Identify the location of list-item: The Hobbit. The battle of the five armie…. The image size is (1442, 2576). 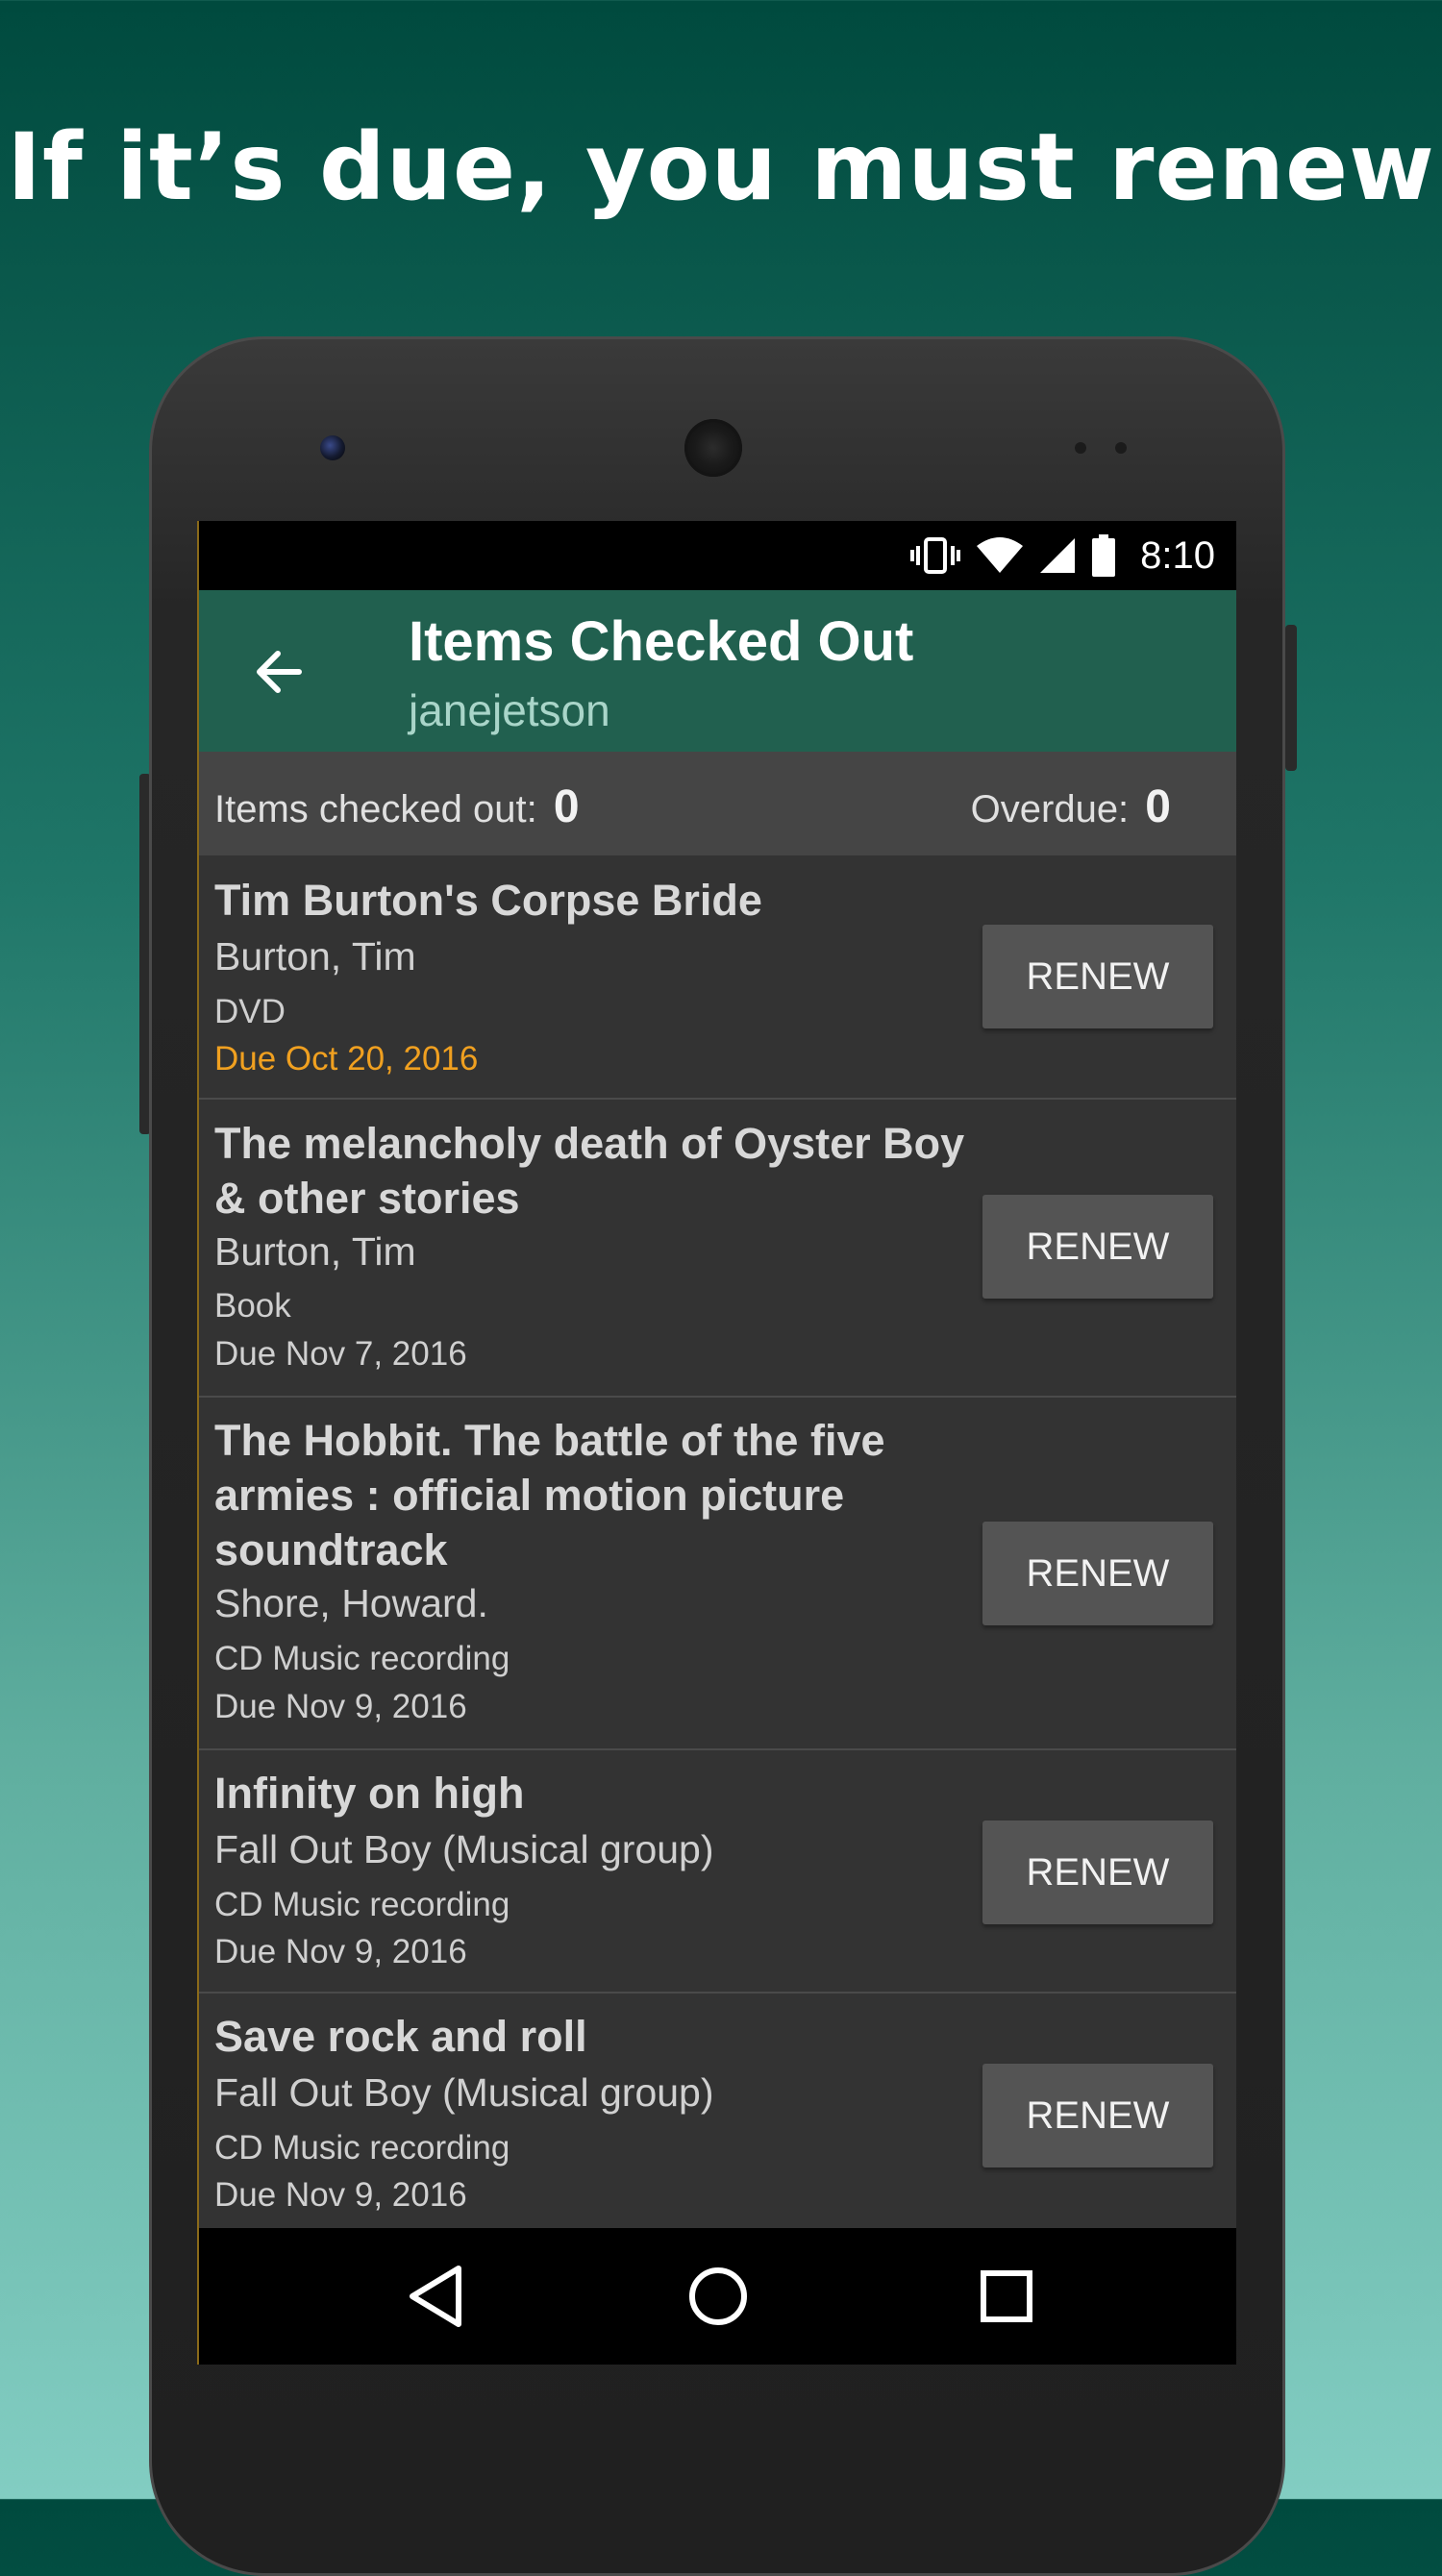
(717, 1574).